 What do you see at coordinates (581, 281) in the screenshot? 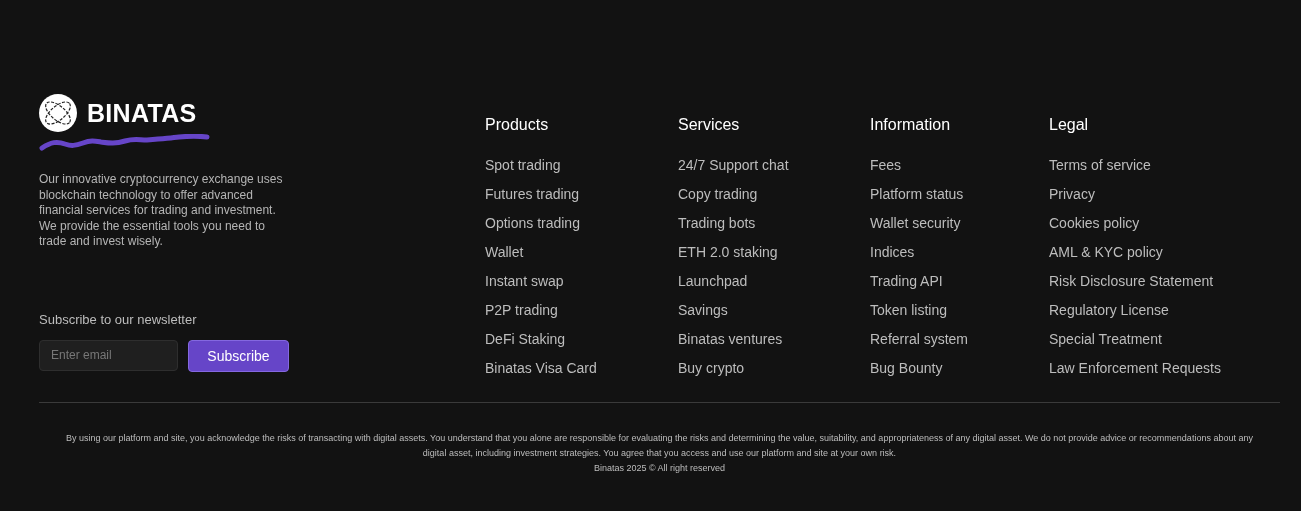
I see `footer-link: Instant swap` at bounding box center [581, 281].